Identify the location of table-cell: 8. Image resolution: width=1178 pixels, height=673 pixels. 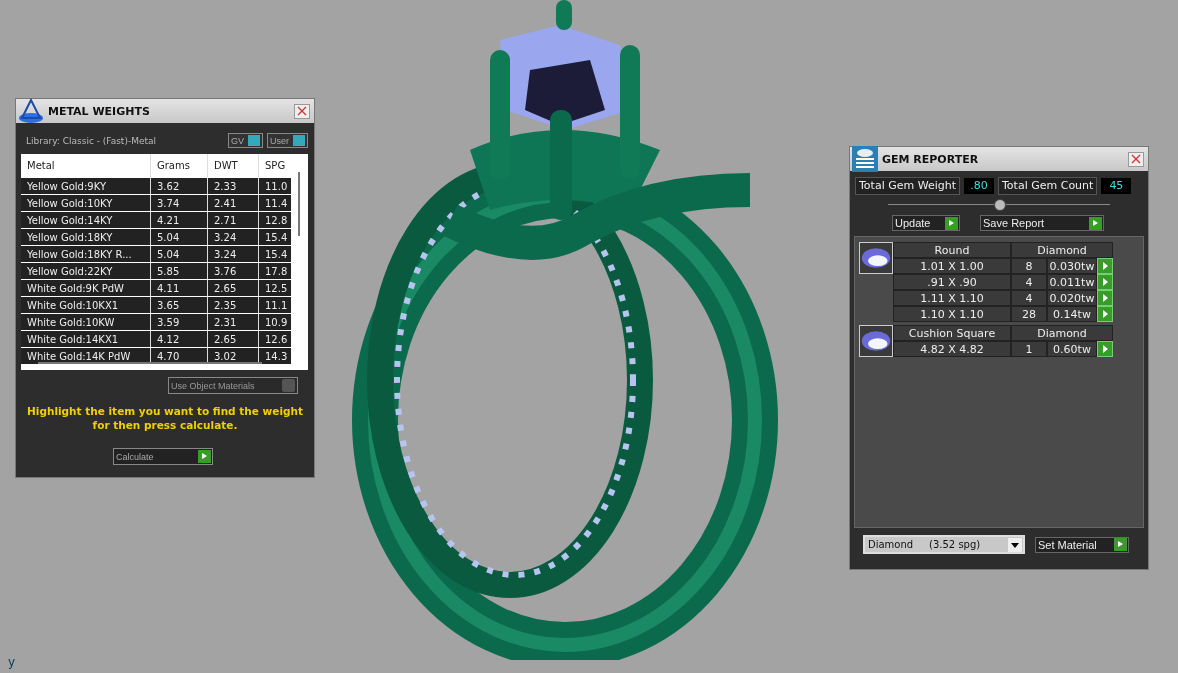
(1029, 266).